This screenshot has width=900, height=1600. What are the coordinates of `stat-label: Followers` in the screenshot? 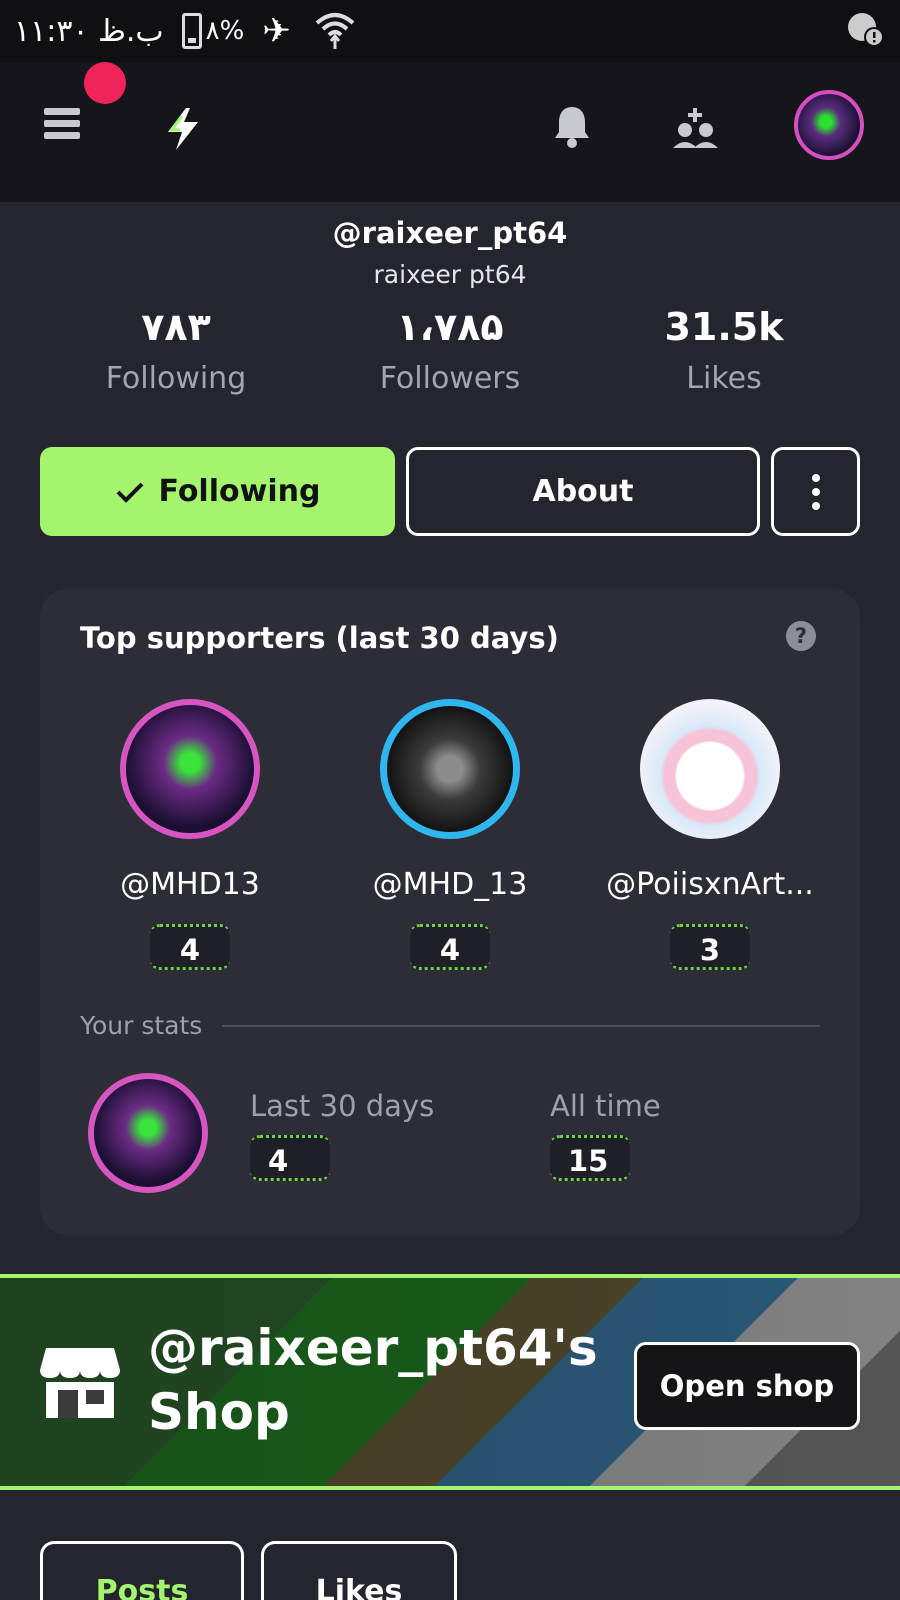 It's located at (450, 378).